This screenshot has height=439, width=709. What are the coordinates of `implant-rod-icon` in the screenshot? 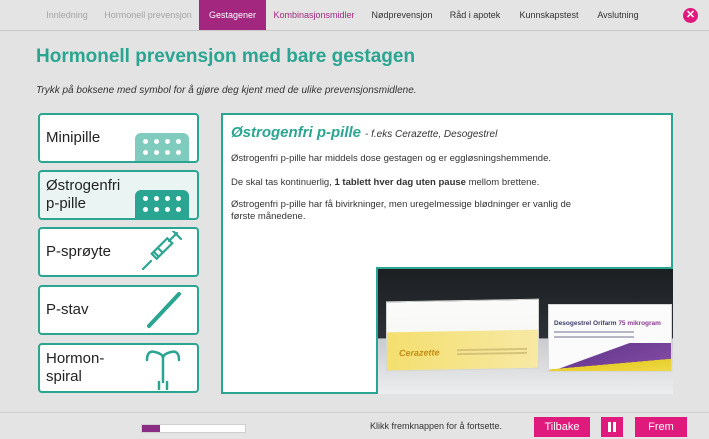 It's located at (164, 310).